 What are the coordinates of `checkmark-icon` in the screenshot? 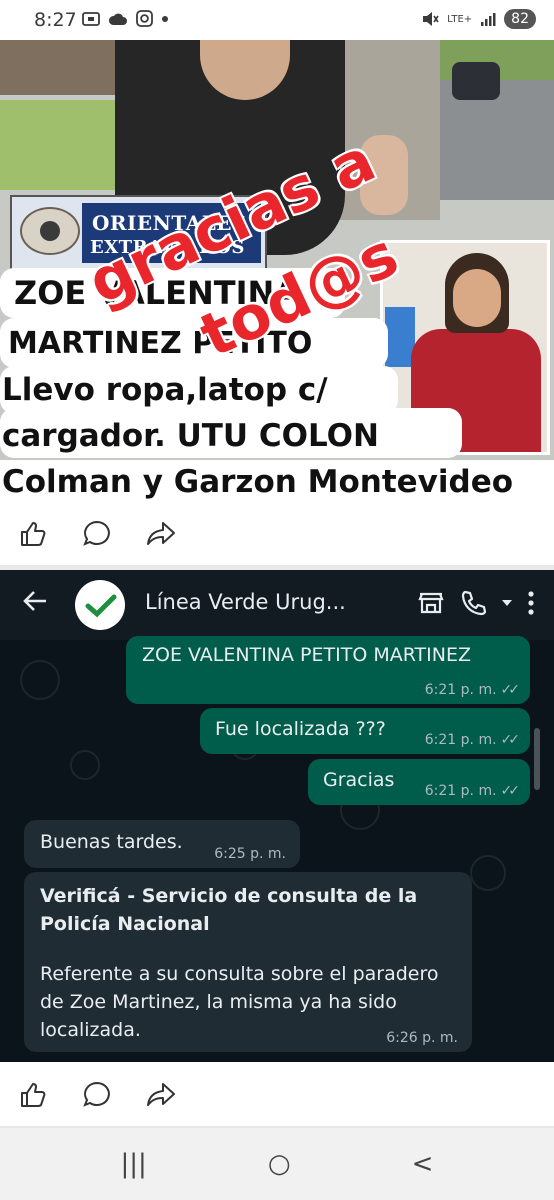 It's located at (101, 606).